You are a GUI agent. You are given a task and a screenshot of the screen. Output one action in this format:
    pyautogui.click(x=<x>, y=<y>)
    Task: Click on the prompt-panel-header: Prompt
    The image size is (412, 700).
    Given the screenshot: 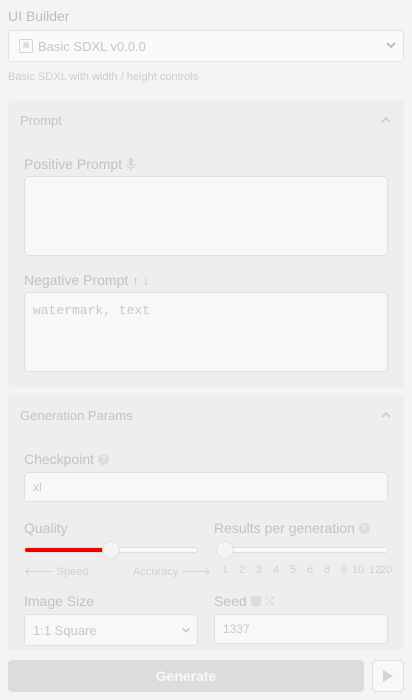 What is the action you would take?
    pyautogui.click(x=206, y=120)
    